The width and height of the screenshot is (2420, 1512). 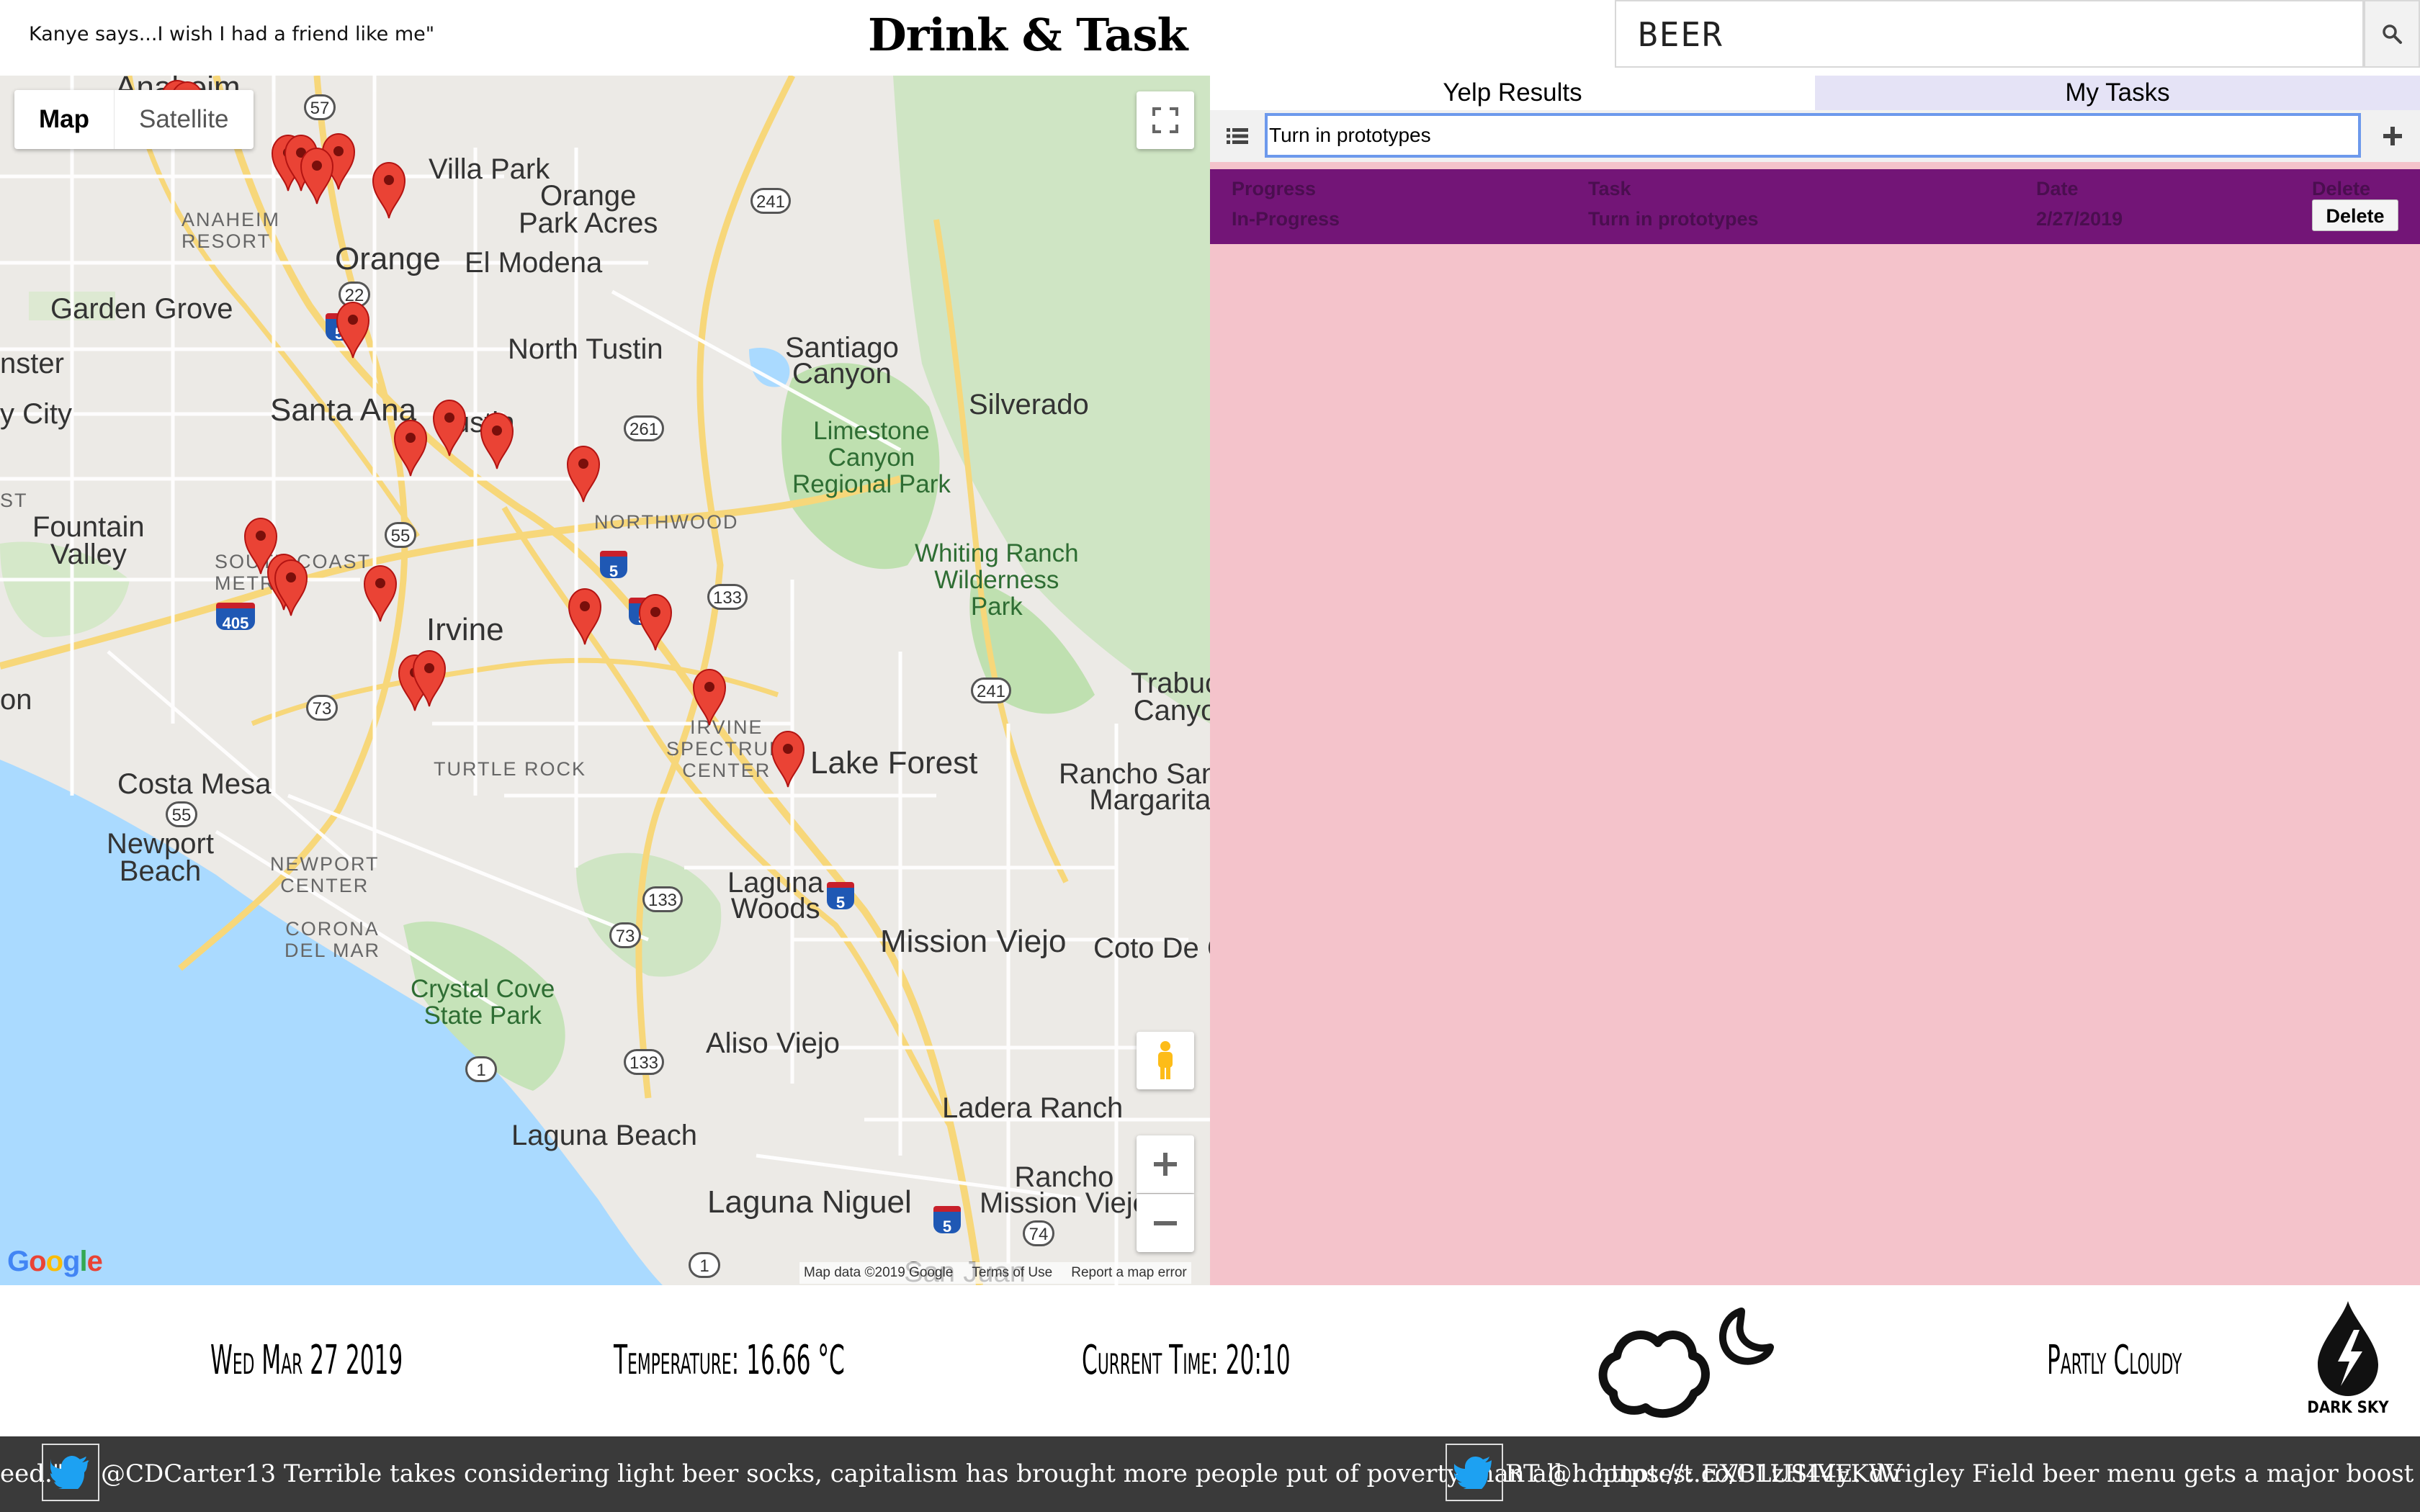 I want to click on map-label-mission-viejo: Mission Viejo, so click(x=974, y=941).